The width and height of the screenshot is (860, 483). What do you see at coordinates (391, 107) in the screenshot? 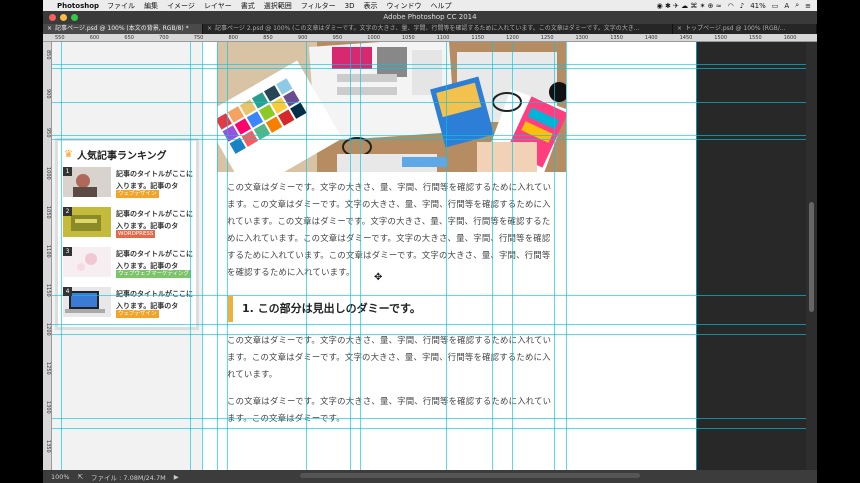
I see `hero-image` at bounding box center [391, 107].